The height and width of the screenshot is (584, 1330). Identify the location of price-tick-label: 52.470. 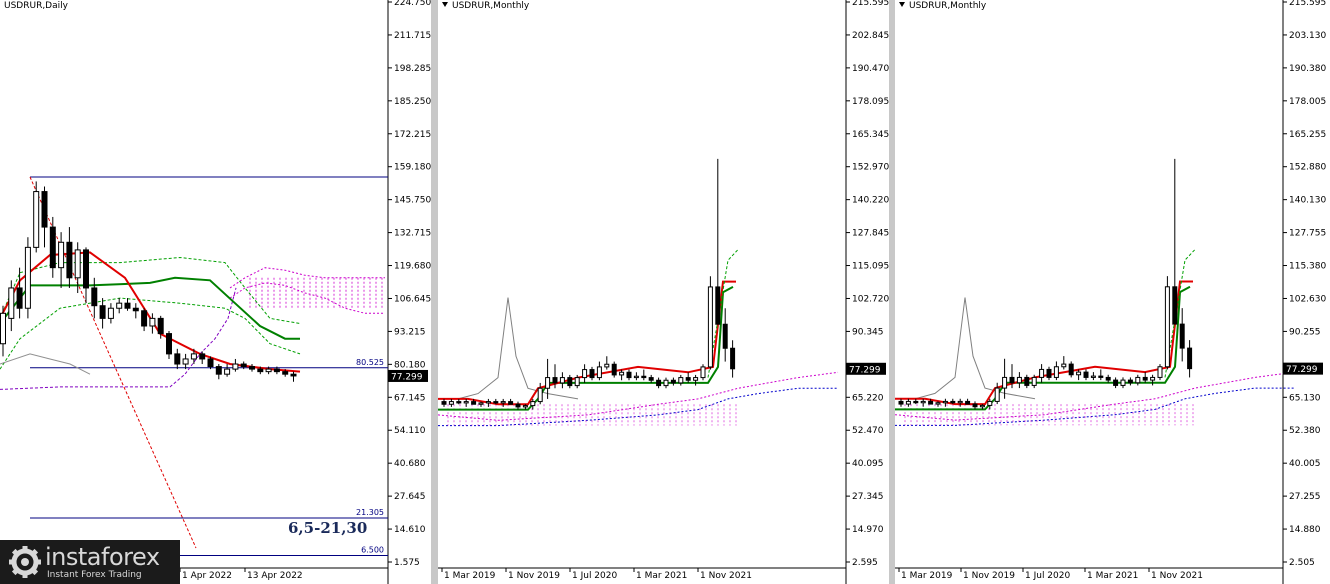
(868, 431).